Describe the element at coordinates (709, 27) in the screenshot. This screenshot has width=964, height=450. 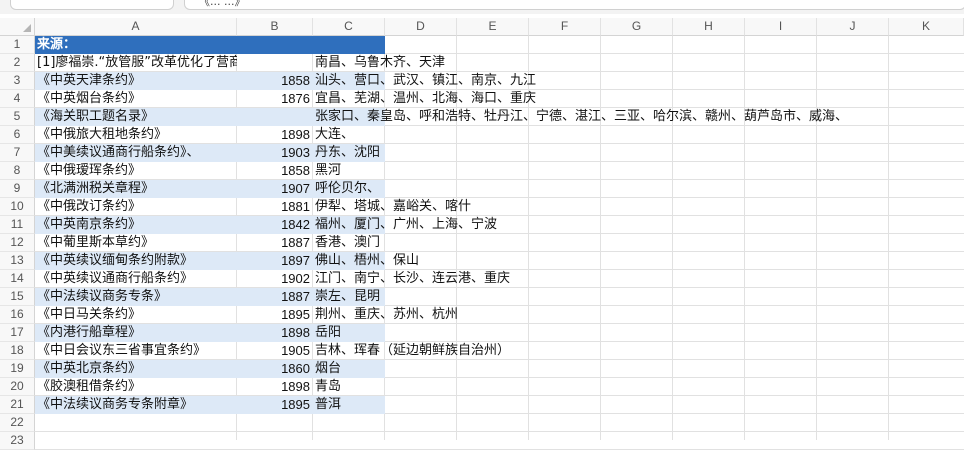
I see `column-header-h: H` at that location.